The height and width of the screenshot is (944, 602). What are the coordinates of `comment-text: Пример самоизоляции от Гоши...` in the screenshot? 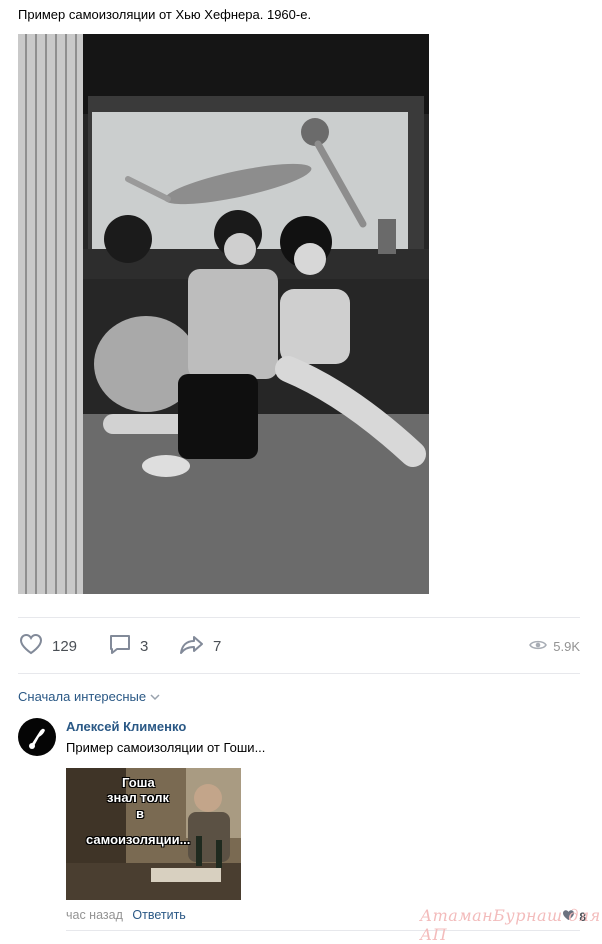 It's located at (166, 747).